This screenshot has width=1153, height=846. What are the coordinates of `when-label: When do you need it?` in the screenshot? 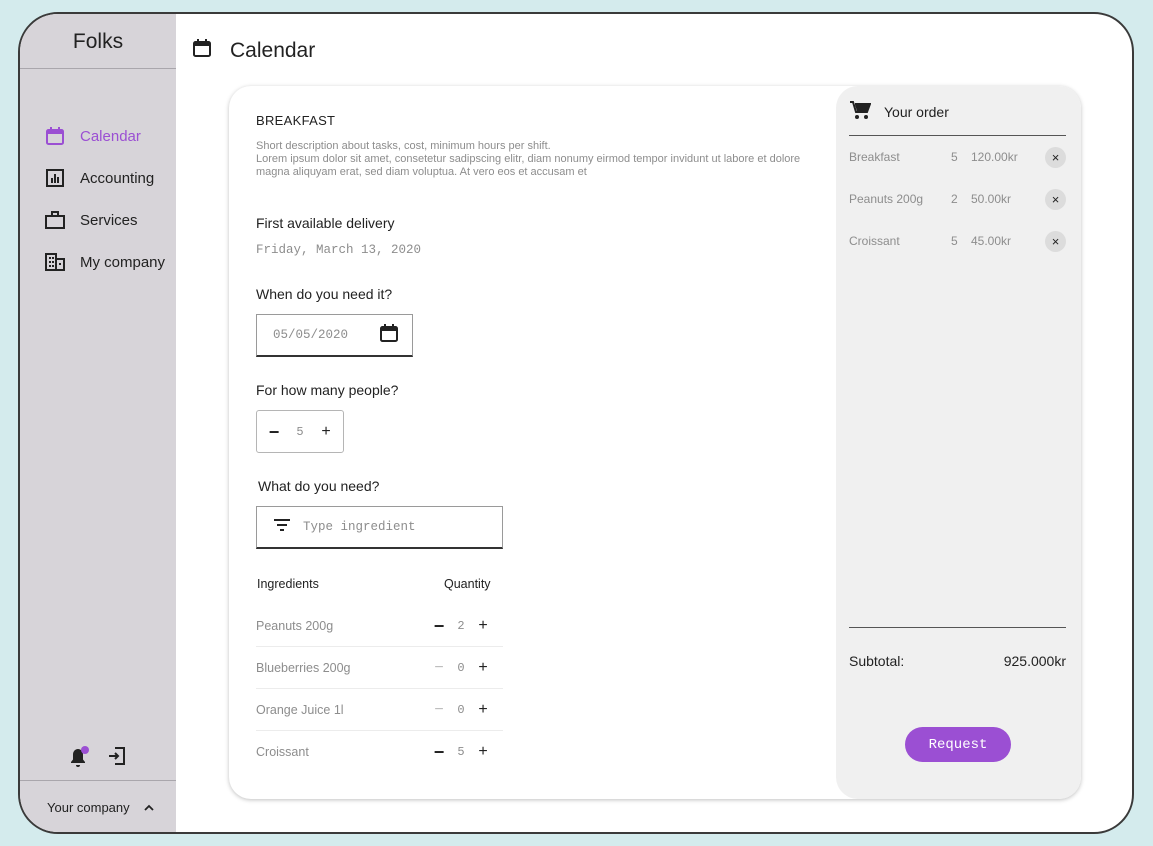 It's located at (324, 294).